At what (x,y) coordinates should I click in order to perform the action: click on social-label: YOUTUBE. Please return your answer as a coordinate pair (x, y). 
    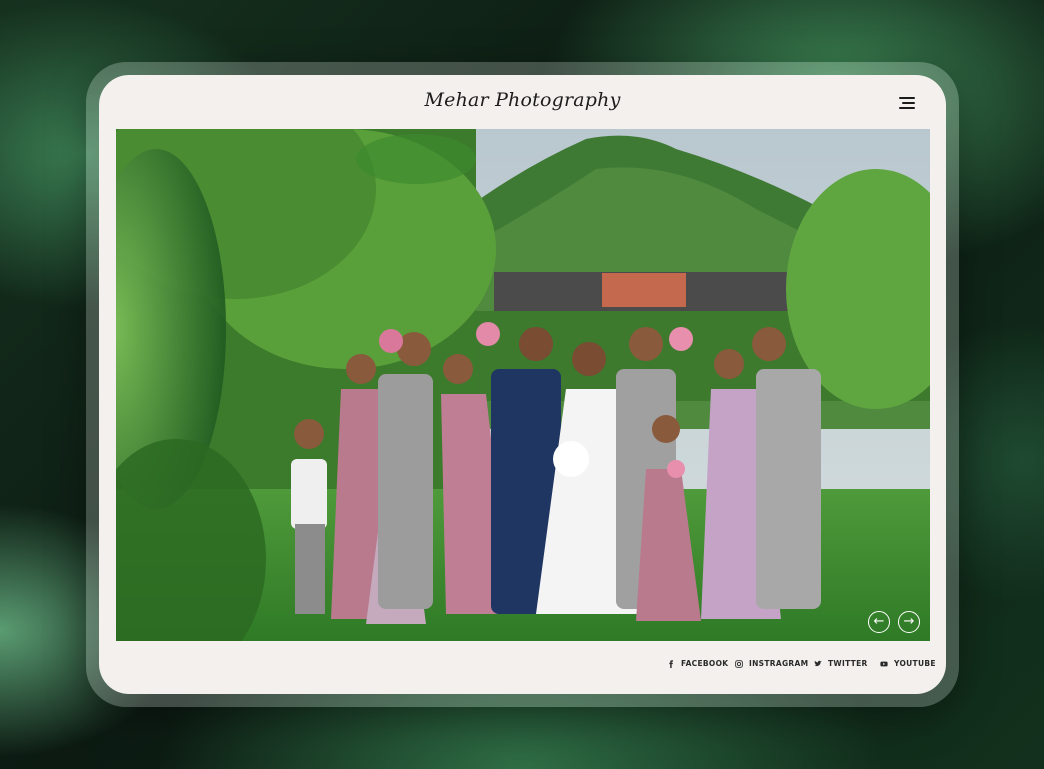
    Looking at the image, I should click on (915, 663).